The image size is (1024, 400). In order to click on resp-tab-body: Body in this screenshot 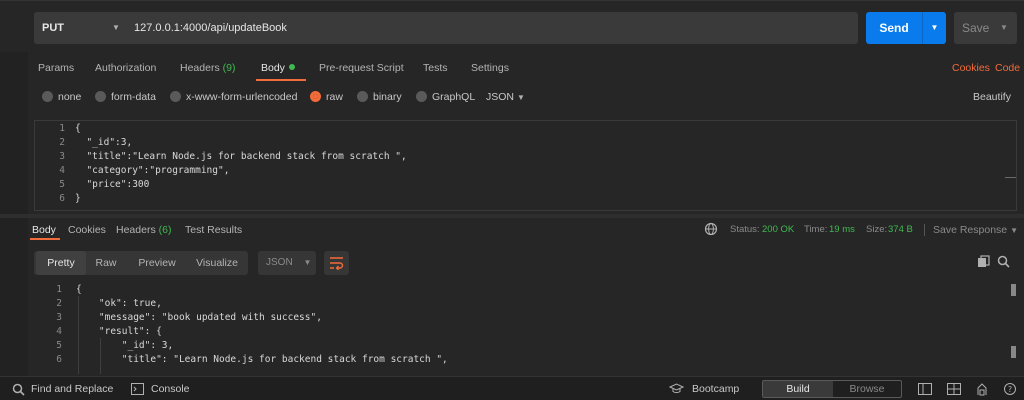, I will do `click(44, 230)`.